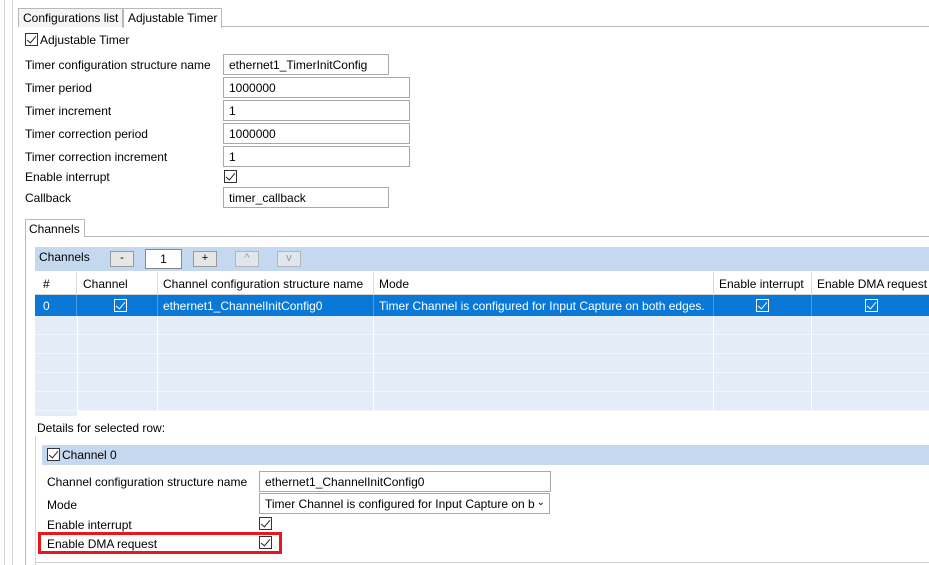 The height and width of the screenshot is (565, 929). Describe the element at coordinates (117, 283) in the screenshot. I see `column-header-channel: Channel` at that location.